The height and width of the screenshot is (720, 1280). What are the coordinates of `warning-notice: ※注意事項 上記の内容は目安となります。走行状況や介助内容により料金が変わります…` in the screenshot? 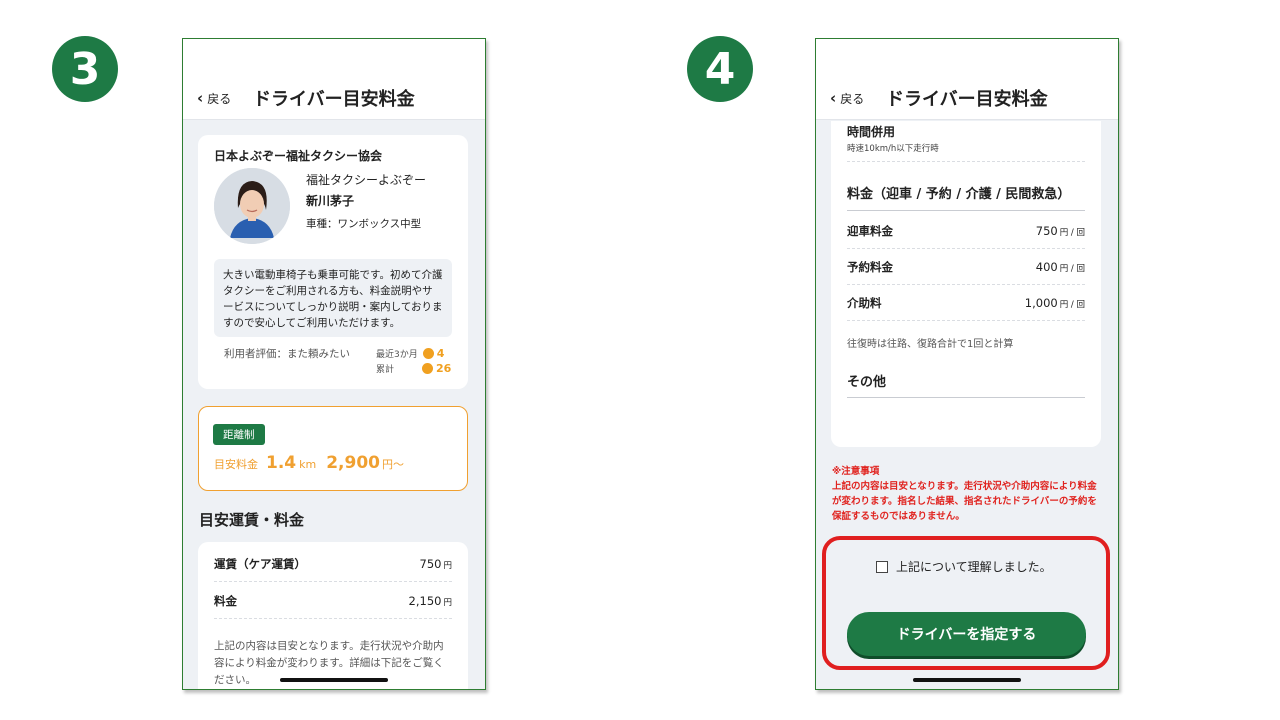 It's located at (968, 494).